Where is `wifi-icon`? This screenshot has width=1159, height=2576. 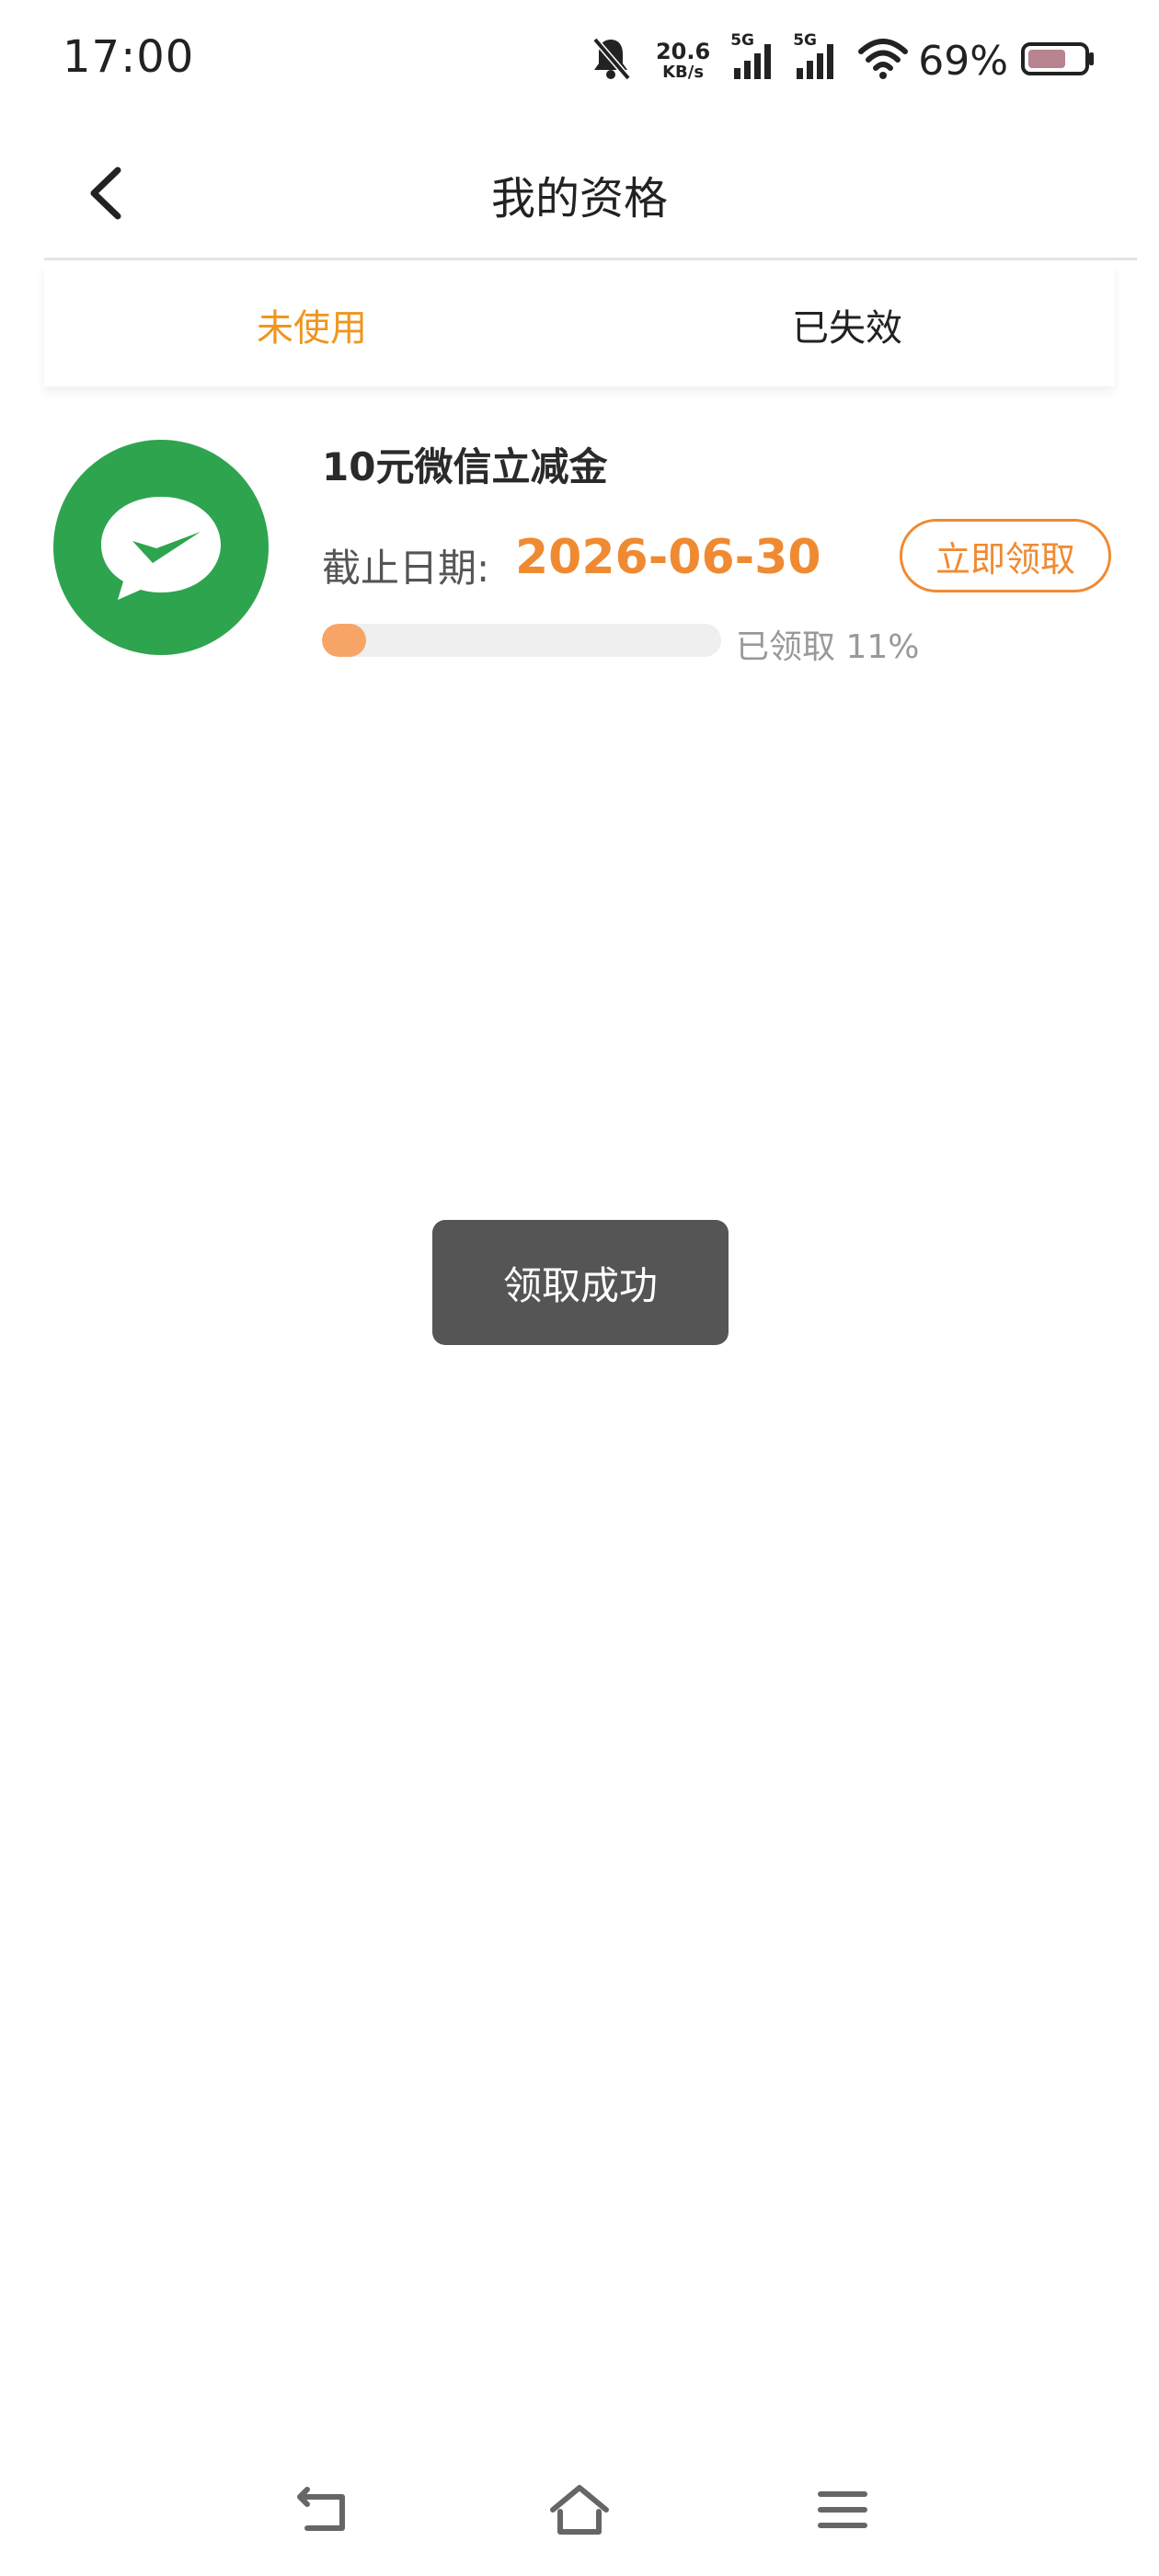 wifi-icon is located at coordinates (883, 61).